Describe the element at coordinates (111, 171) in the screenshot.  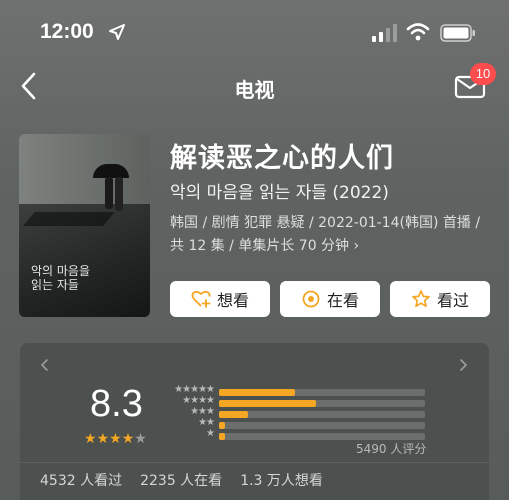
I see `poster-umbrella` at that location.